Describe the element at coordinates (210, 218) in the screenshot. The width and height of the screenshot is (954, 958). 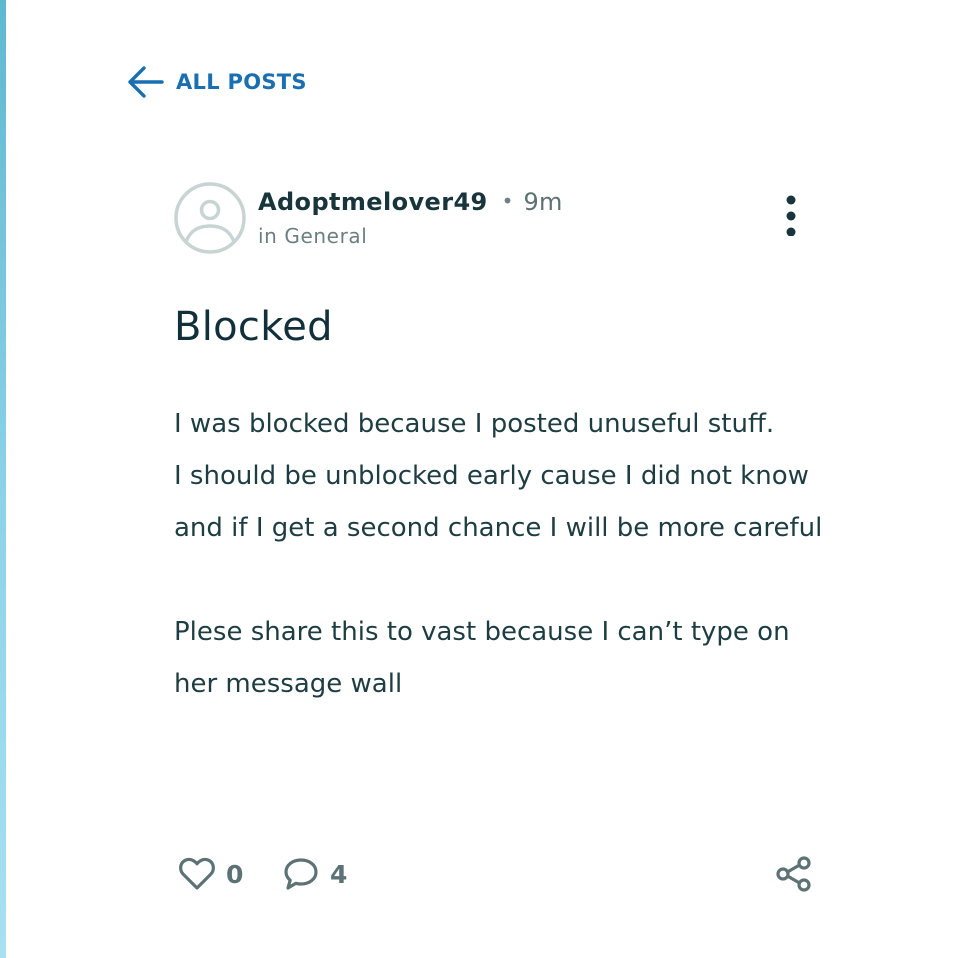
I see `user-avatar-icon` at that location.